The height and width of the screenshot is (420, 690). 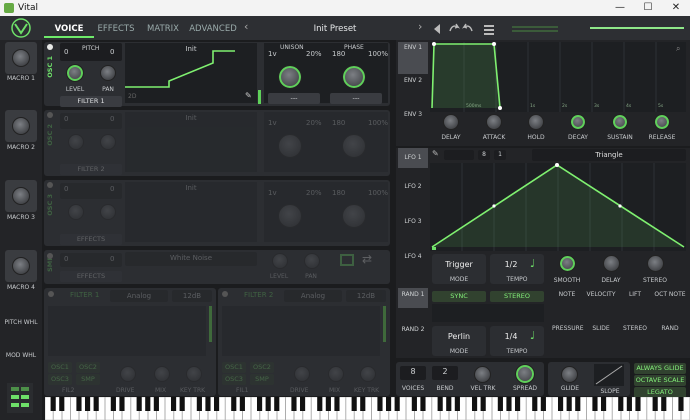 What do you see at coordinates (500, 155) in the screenshot?
I see `lfo-grid-y: 1` at bounding box center [500, 155].